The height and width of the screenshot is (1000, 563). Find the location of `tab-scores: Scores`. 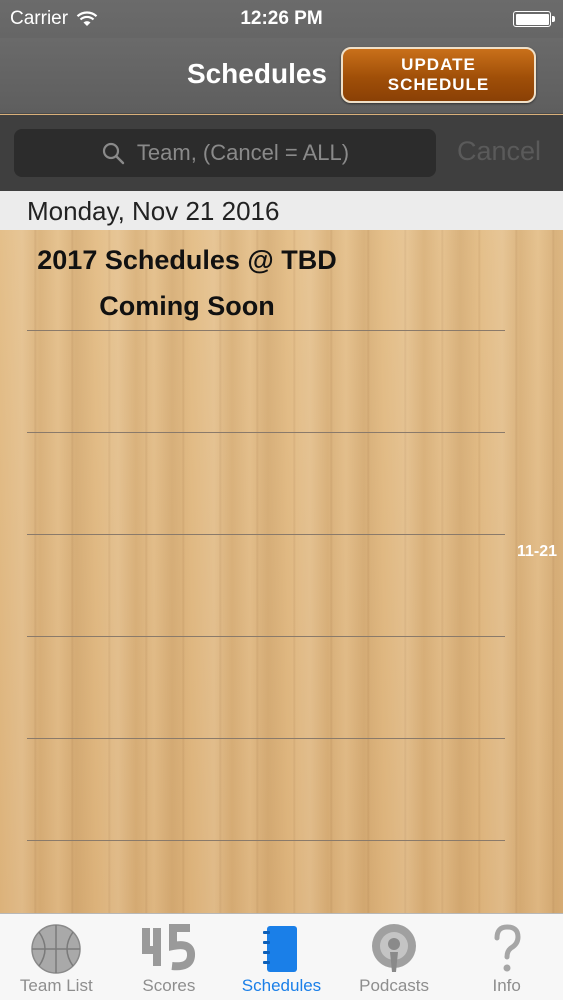

tab-scores: Scores is located at coordinates (169, 957).